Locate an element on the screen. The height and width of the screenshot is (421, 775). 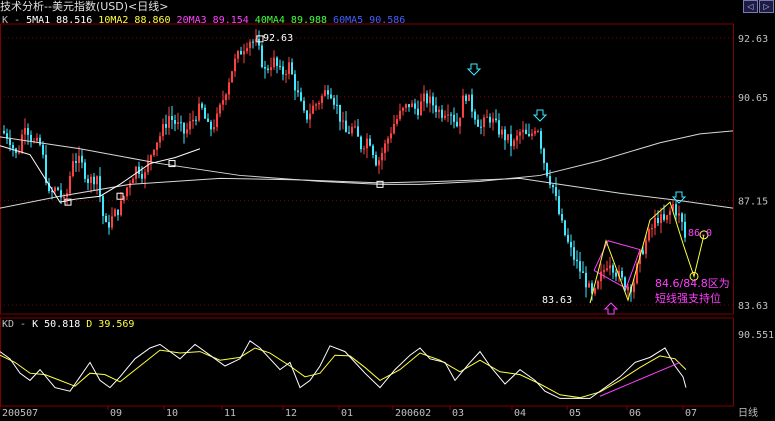
y-tick-label: 87.15 is located at coordinates (753, 202).